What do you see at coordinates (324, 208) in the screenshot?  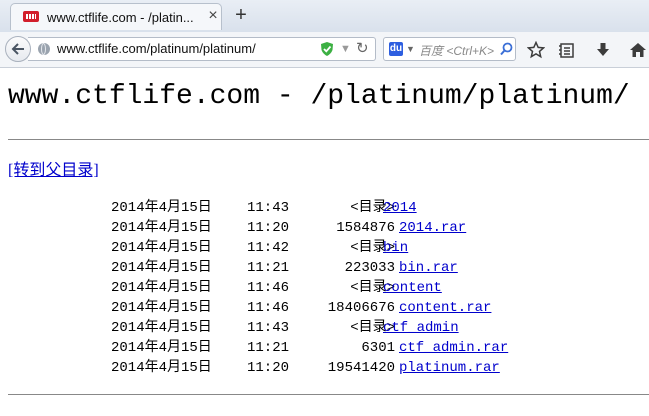 I see `list-item: 2014年4月15日 11:43 <目录> 2014` at bounding box center [324, 208].